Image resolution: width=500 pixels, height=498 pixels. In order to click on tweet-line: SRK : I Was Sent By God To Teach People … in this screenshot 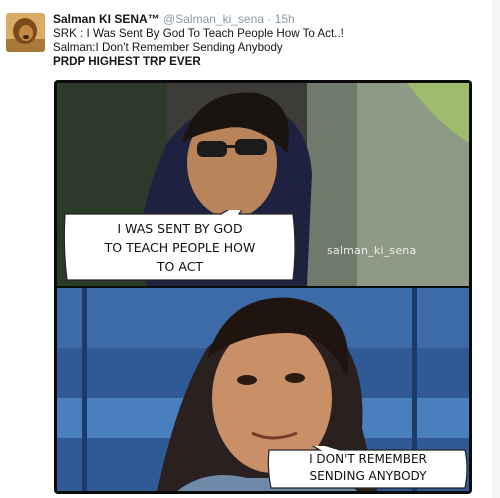, I will do `click(198, 33)`.